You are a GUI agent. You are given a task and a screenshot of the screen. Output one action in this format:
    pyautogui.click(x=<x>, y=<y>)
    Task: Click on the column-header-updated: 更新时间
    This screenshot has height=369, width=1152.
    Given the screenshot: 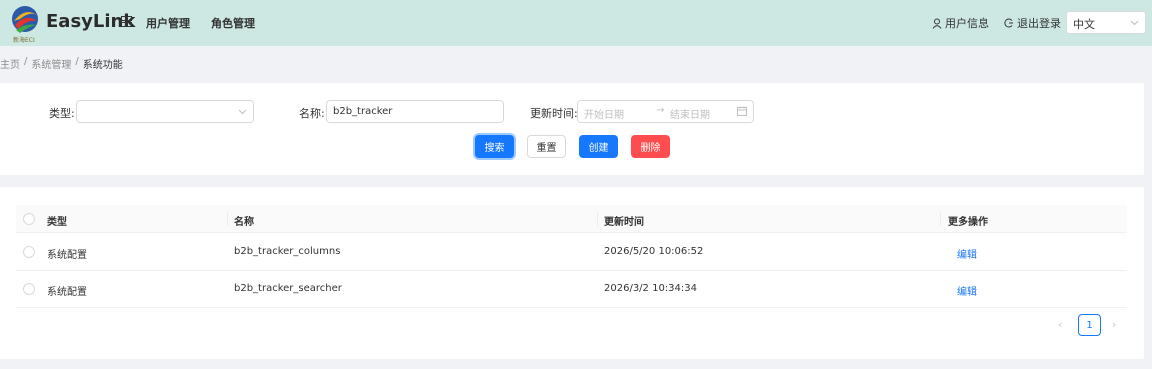 What is the action you would take?
    pyautogui.click(x=624, y=222)
    